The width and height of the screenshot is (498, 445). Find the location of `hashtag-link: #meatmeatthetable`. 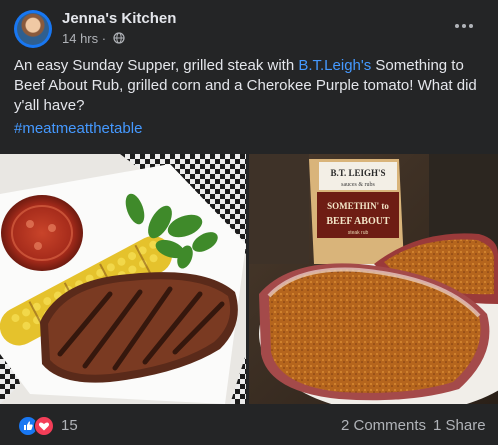

hashtag-link: #meatmeatthetable is located at coordinates (78, 128).